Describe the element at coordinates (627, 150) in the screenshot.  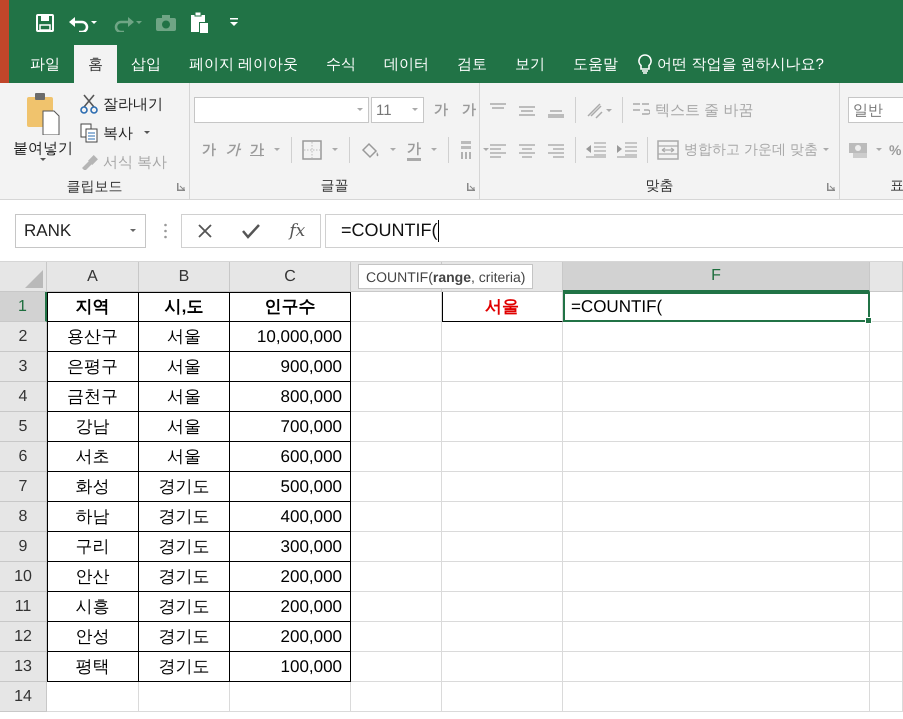
I see `increase-indent-icon` at that location.